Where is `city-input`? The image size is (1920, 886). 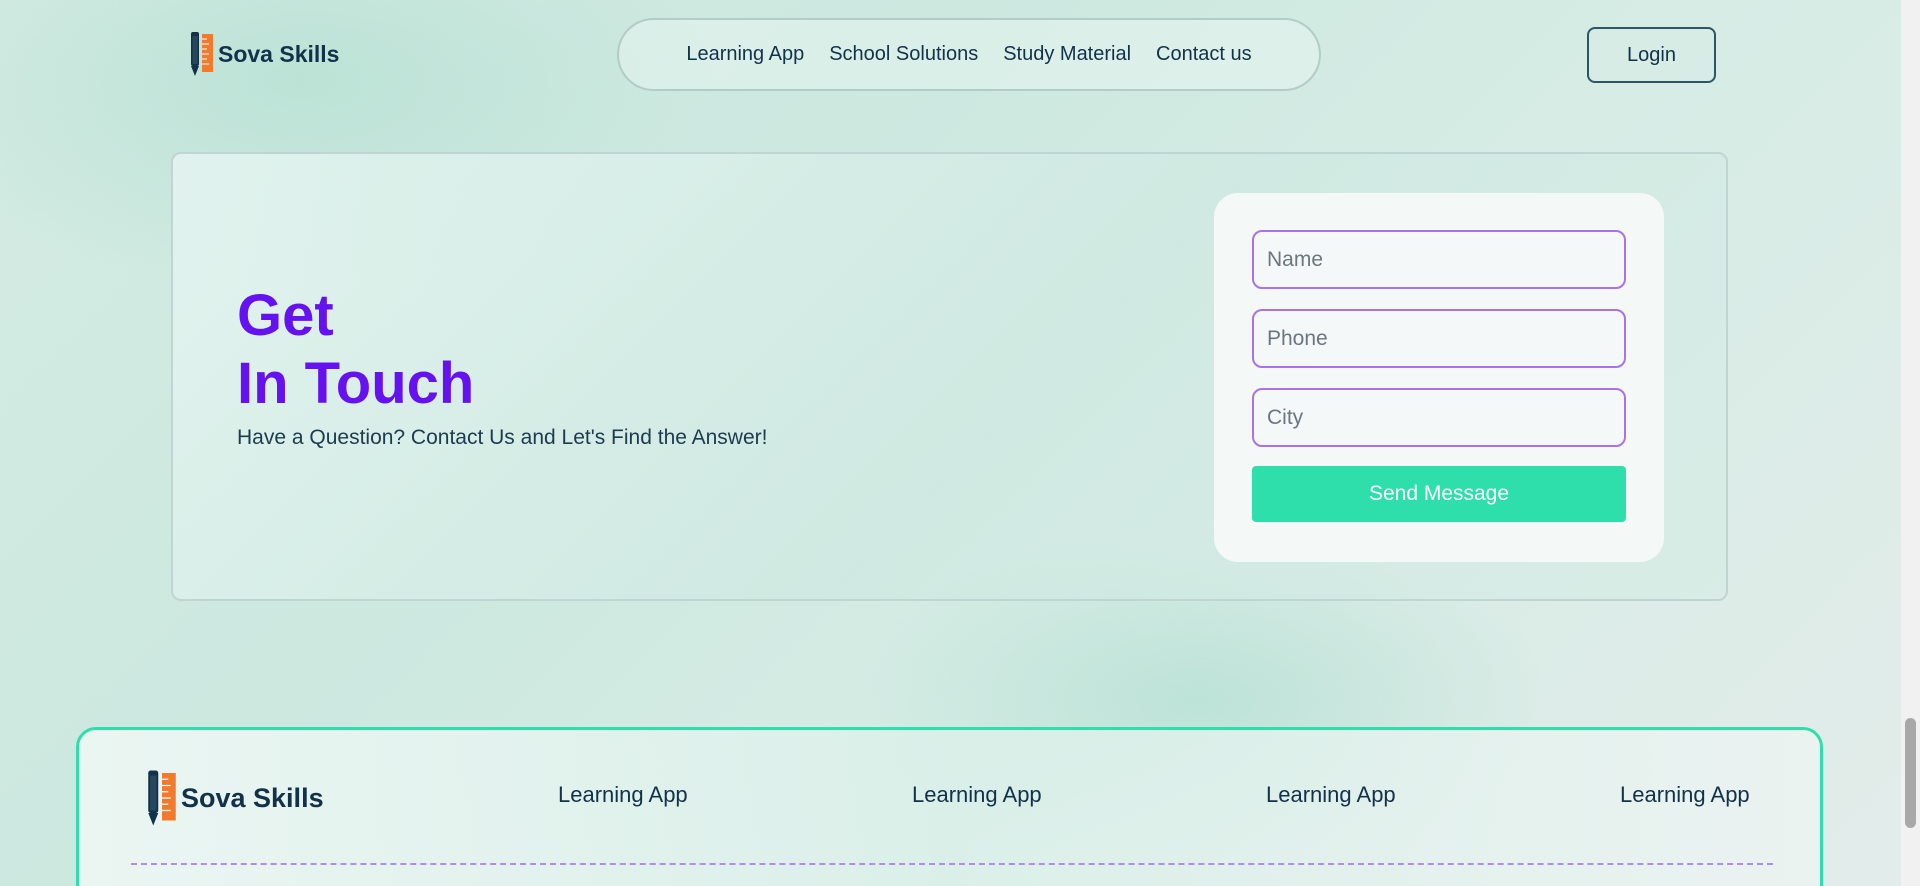
city-input is located at coordinates (1439, 417).